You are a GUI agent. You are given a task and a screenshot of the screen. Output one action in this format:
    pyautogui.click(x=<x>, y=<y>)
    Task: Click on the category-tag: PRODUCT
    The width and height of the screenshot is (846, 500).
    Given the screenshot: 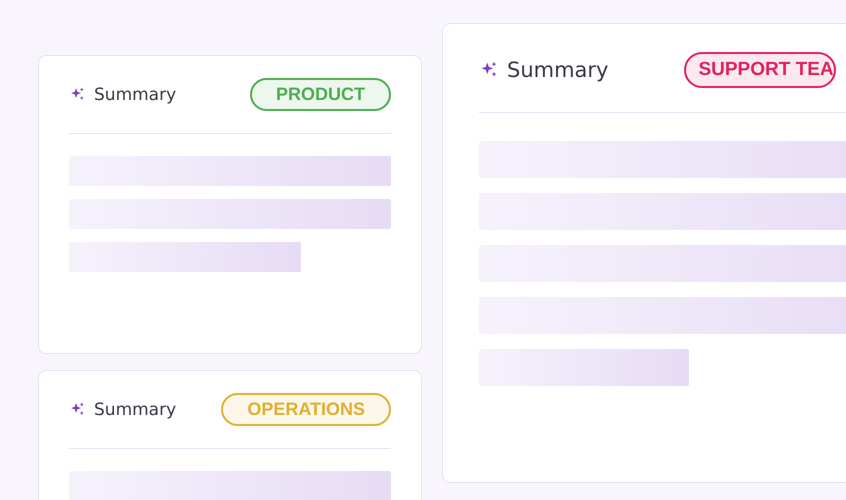 What is the action you would take?
    pyautogui.click(x=320, y=94)
    